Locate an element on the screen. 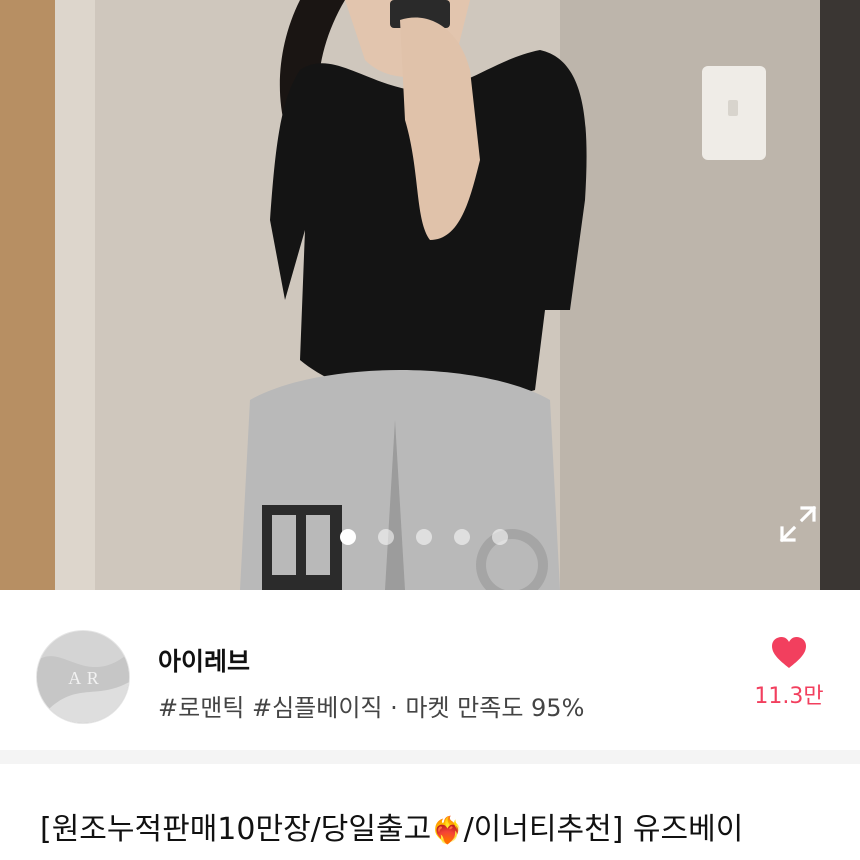 The height and width of the screenshot is (860, 860). expand-image-button is located at coordinates (798, 524).